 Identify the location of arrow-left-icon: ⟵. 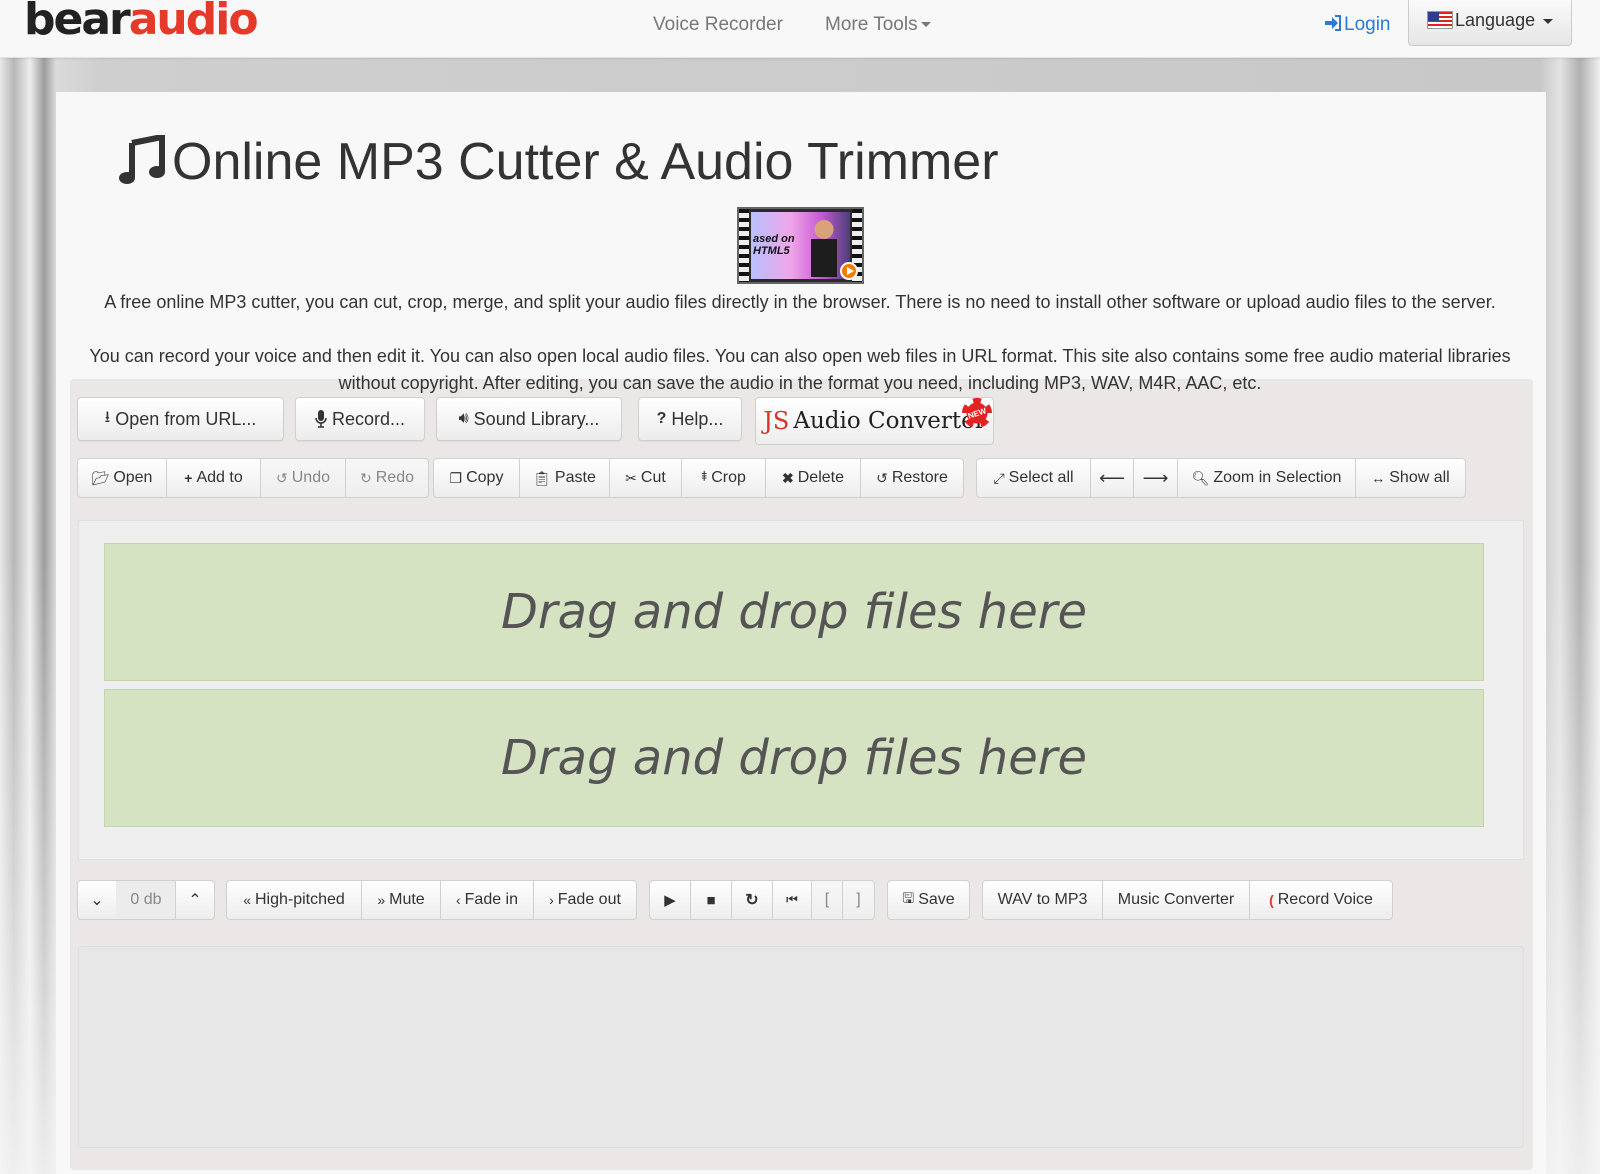
(1112, 477).